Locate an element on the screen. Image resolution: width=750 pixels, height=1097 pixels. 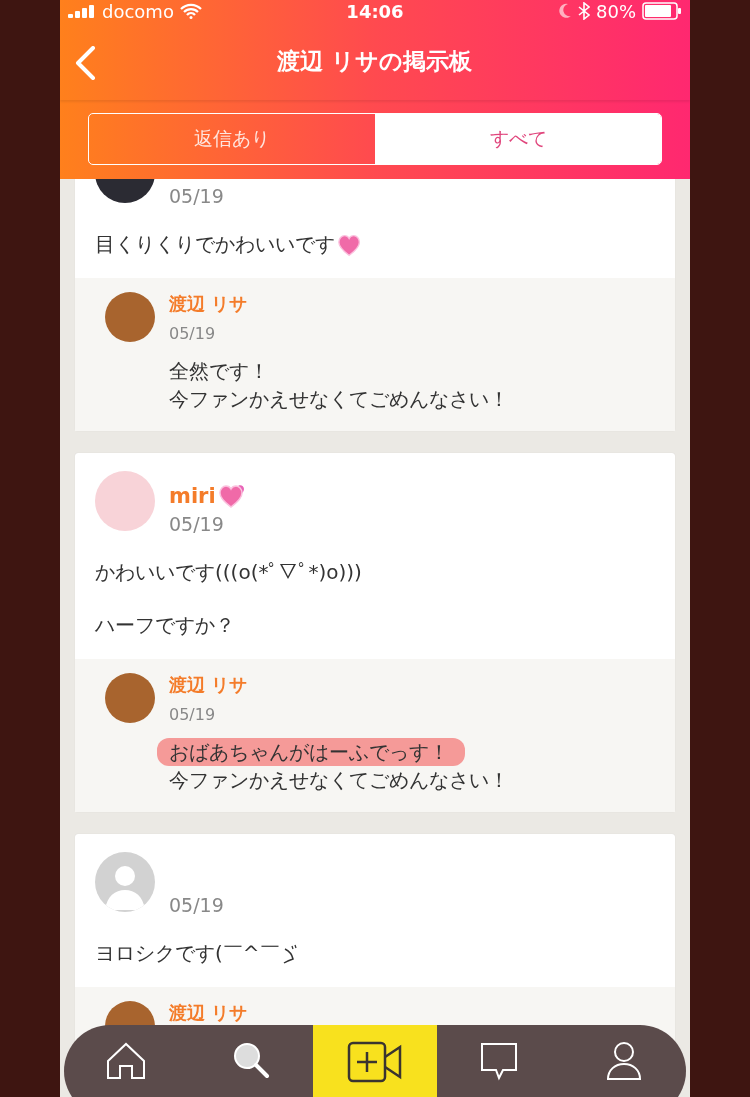
back-chevron-icon is located at coordinates (85, 63).